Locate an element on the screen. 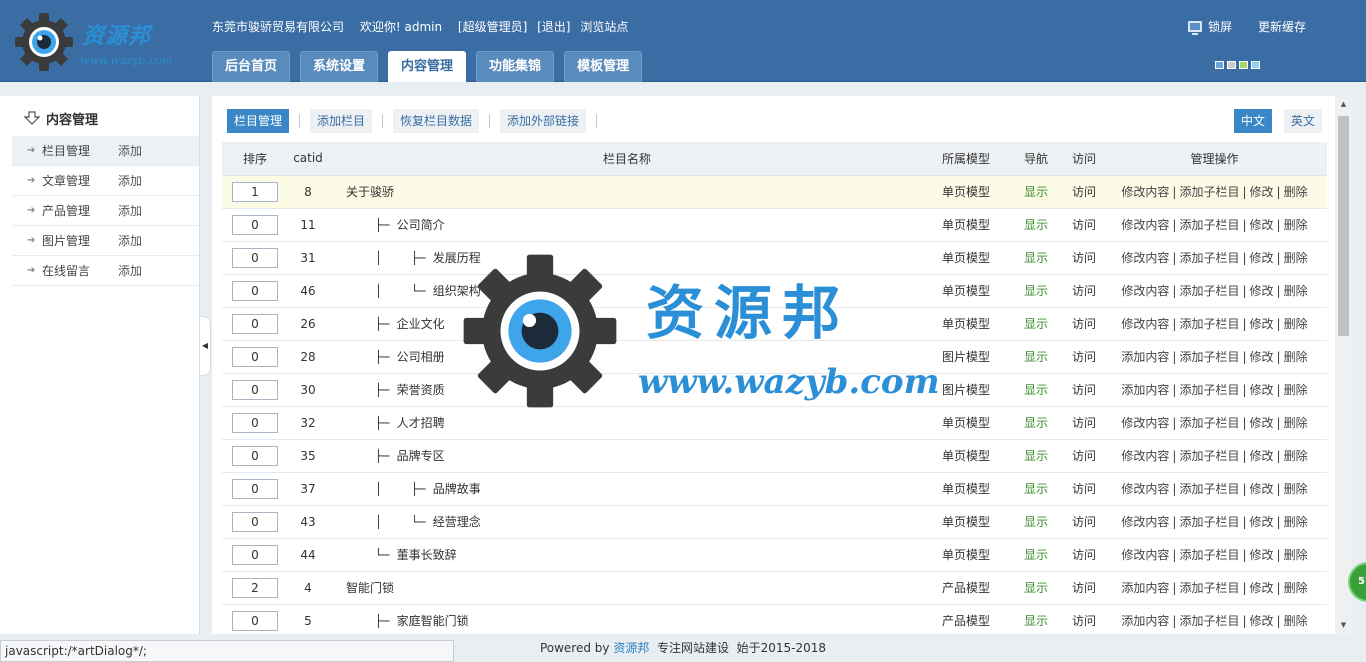 The image size is (1366, 662). logout-link: [退出] is located at coordinates (553, 27).